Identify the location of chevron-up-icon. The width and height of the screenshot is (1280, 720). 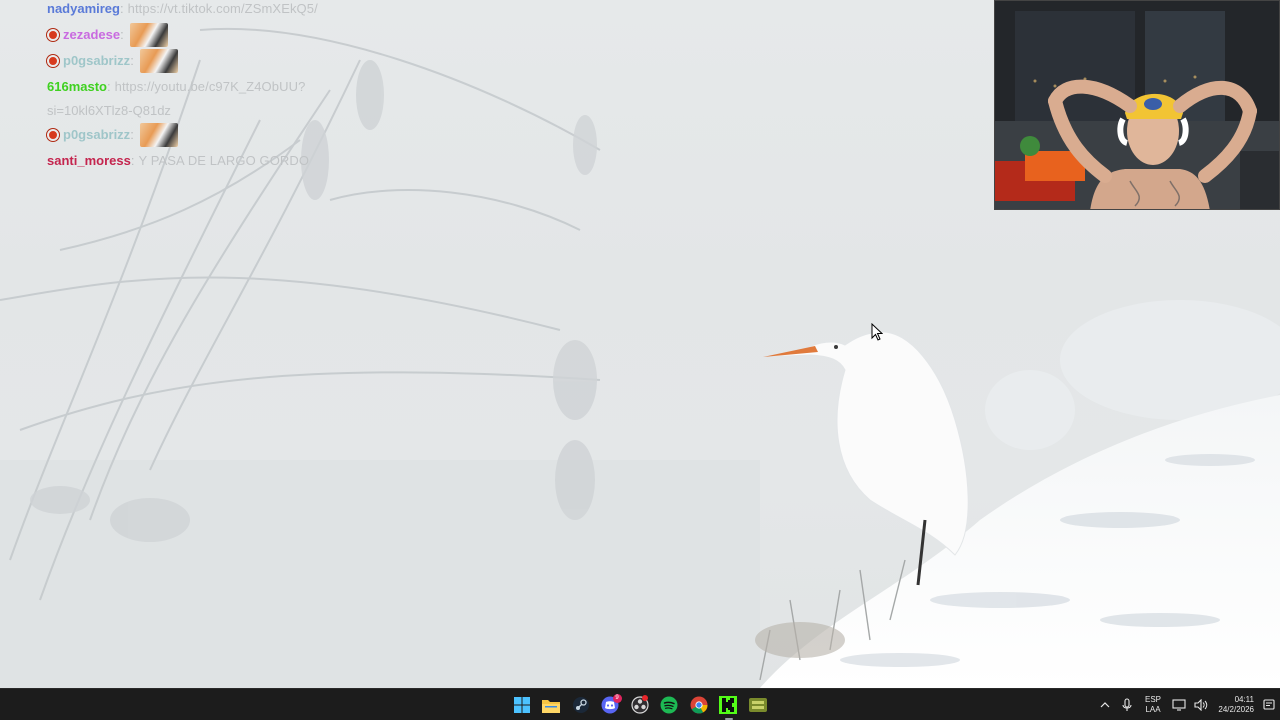
(1105, 705).